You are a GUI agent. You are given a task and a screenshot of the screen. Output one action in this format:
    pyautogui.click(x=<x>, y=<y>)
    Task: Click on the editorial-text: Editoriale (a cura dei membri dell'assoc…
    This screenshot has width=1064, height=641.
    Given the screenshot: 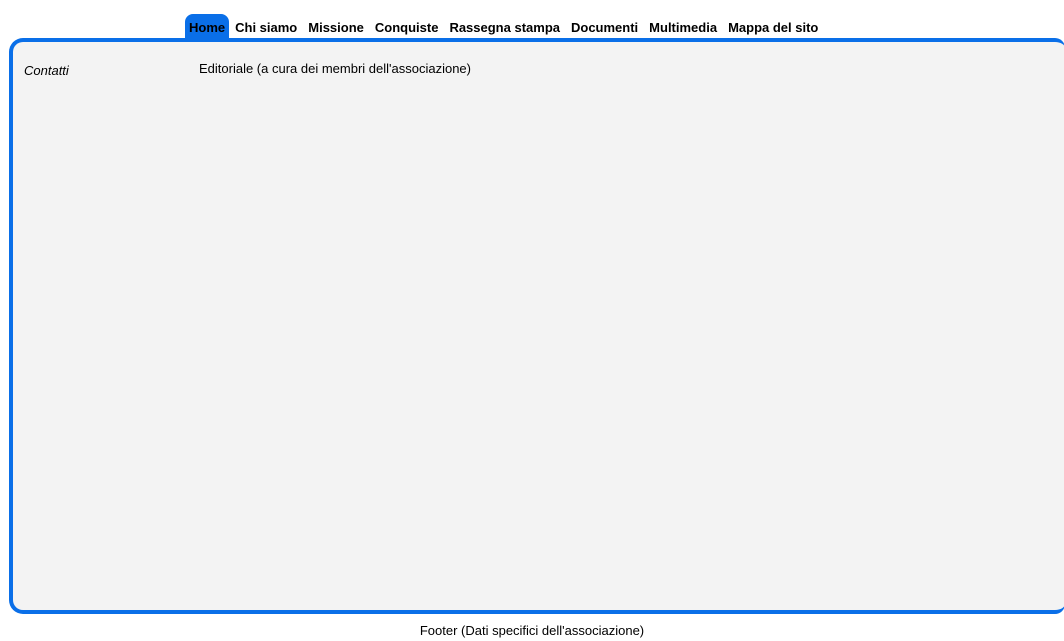 What is the action you would take?
    pyautogui.click(x=335, y=68)
    